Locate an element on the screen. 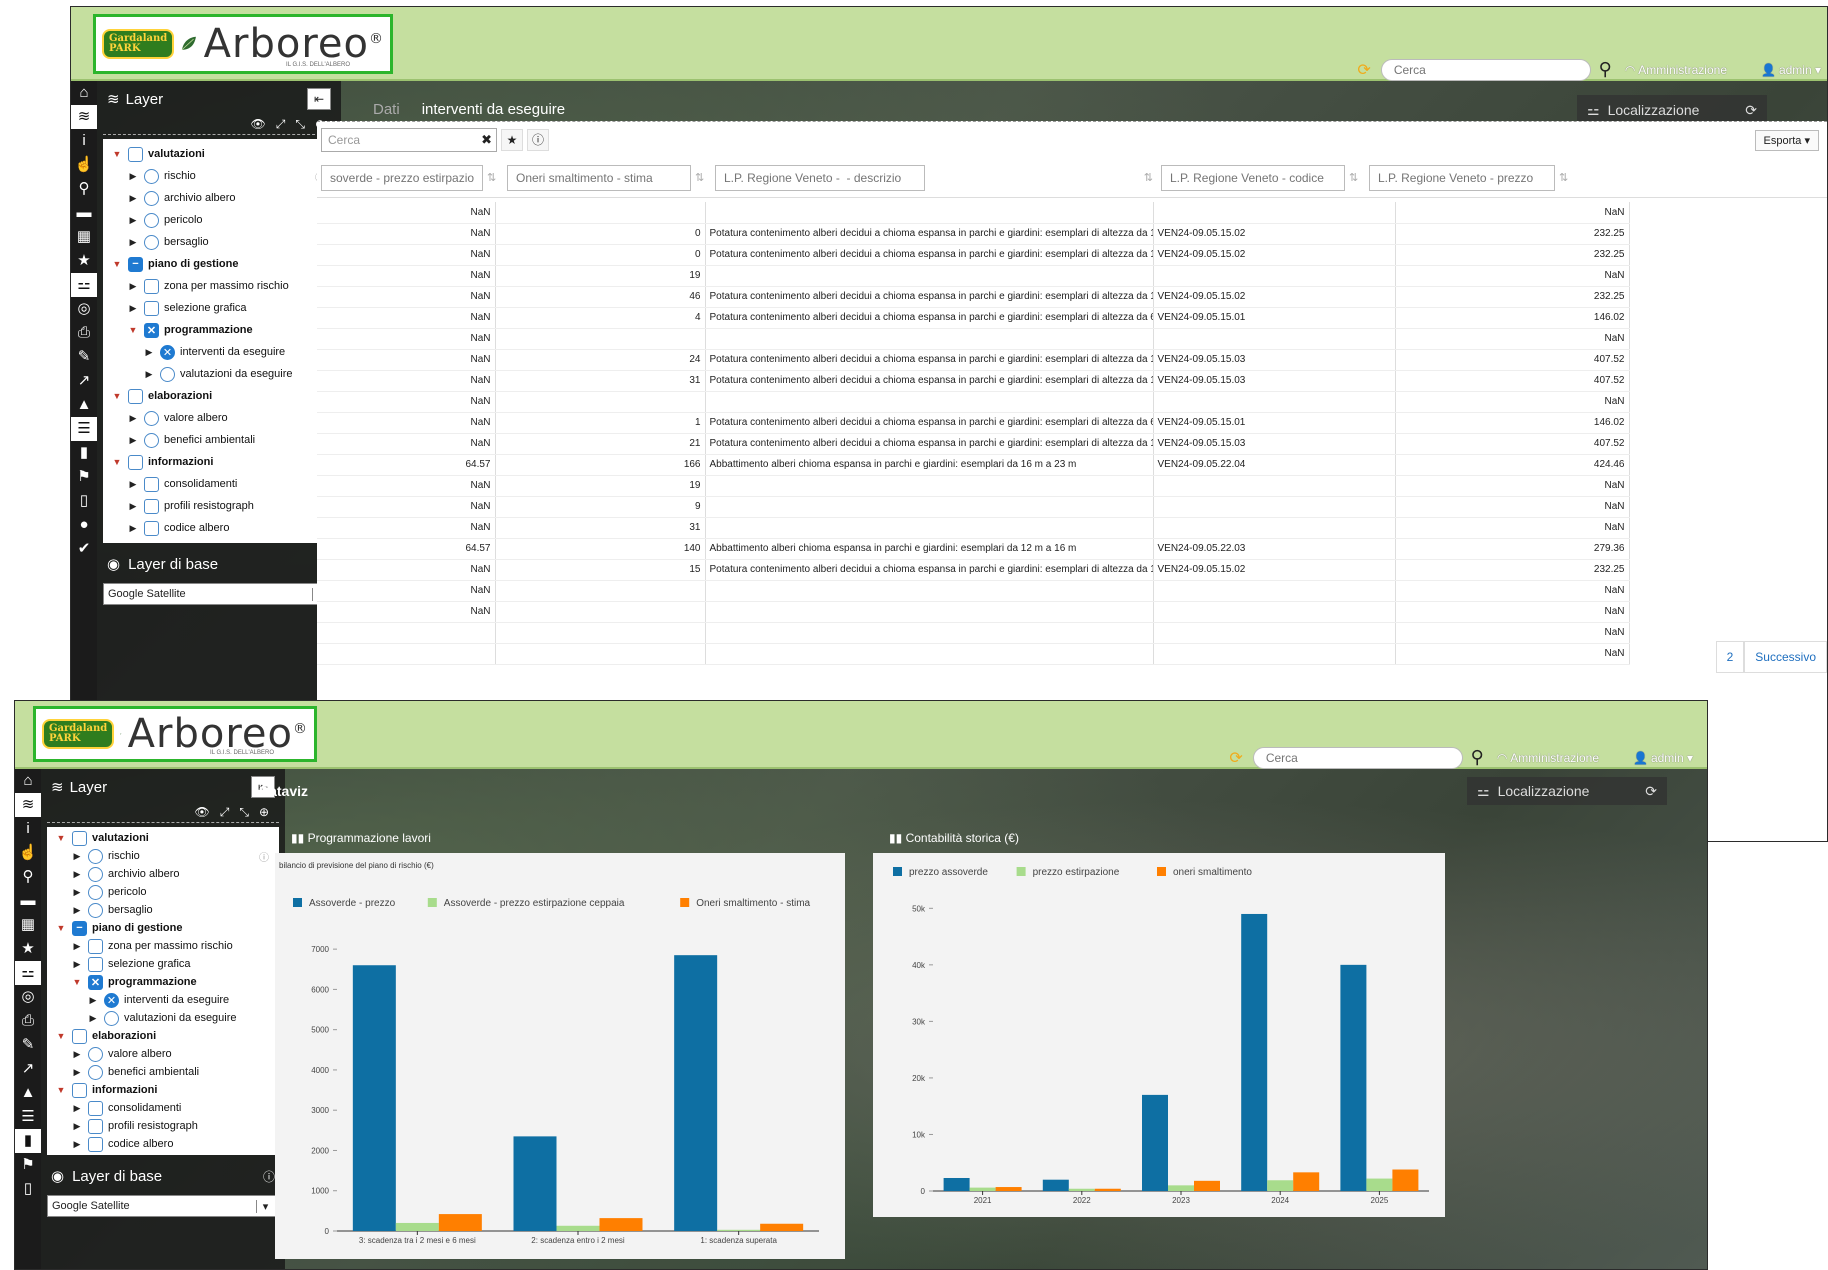 The width and height of the screenshot is (1828, 1270). check-icon: ✔ is located at coordinates (84, 549).